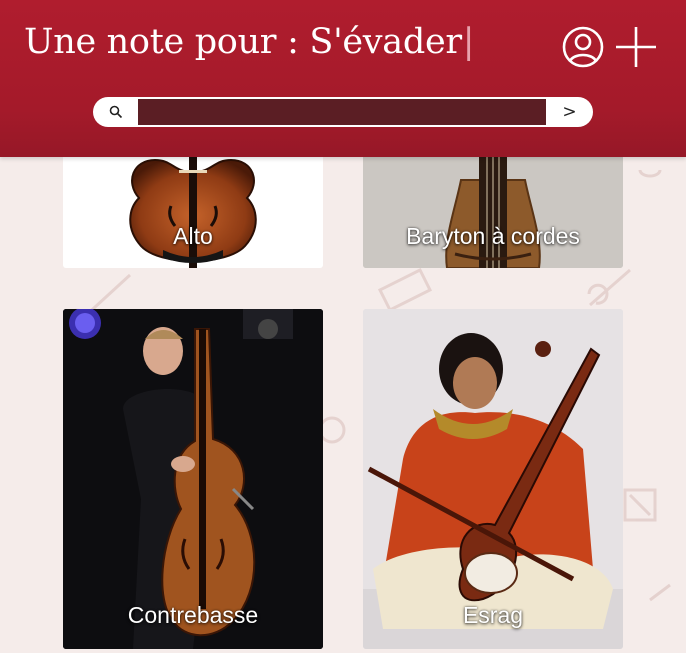 This screenshot has width=686, height=653. I want to click on search-bar: >, so click(343, 112).